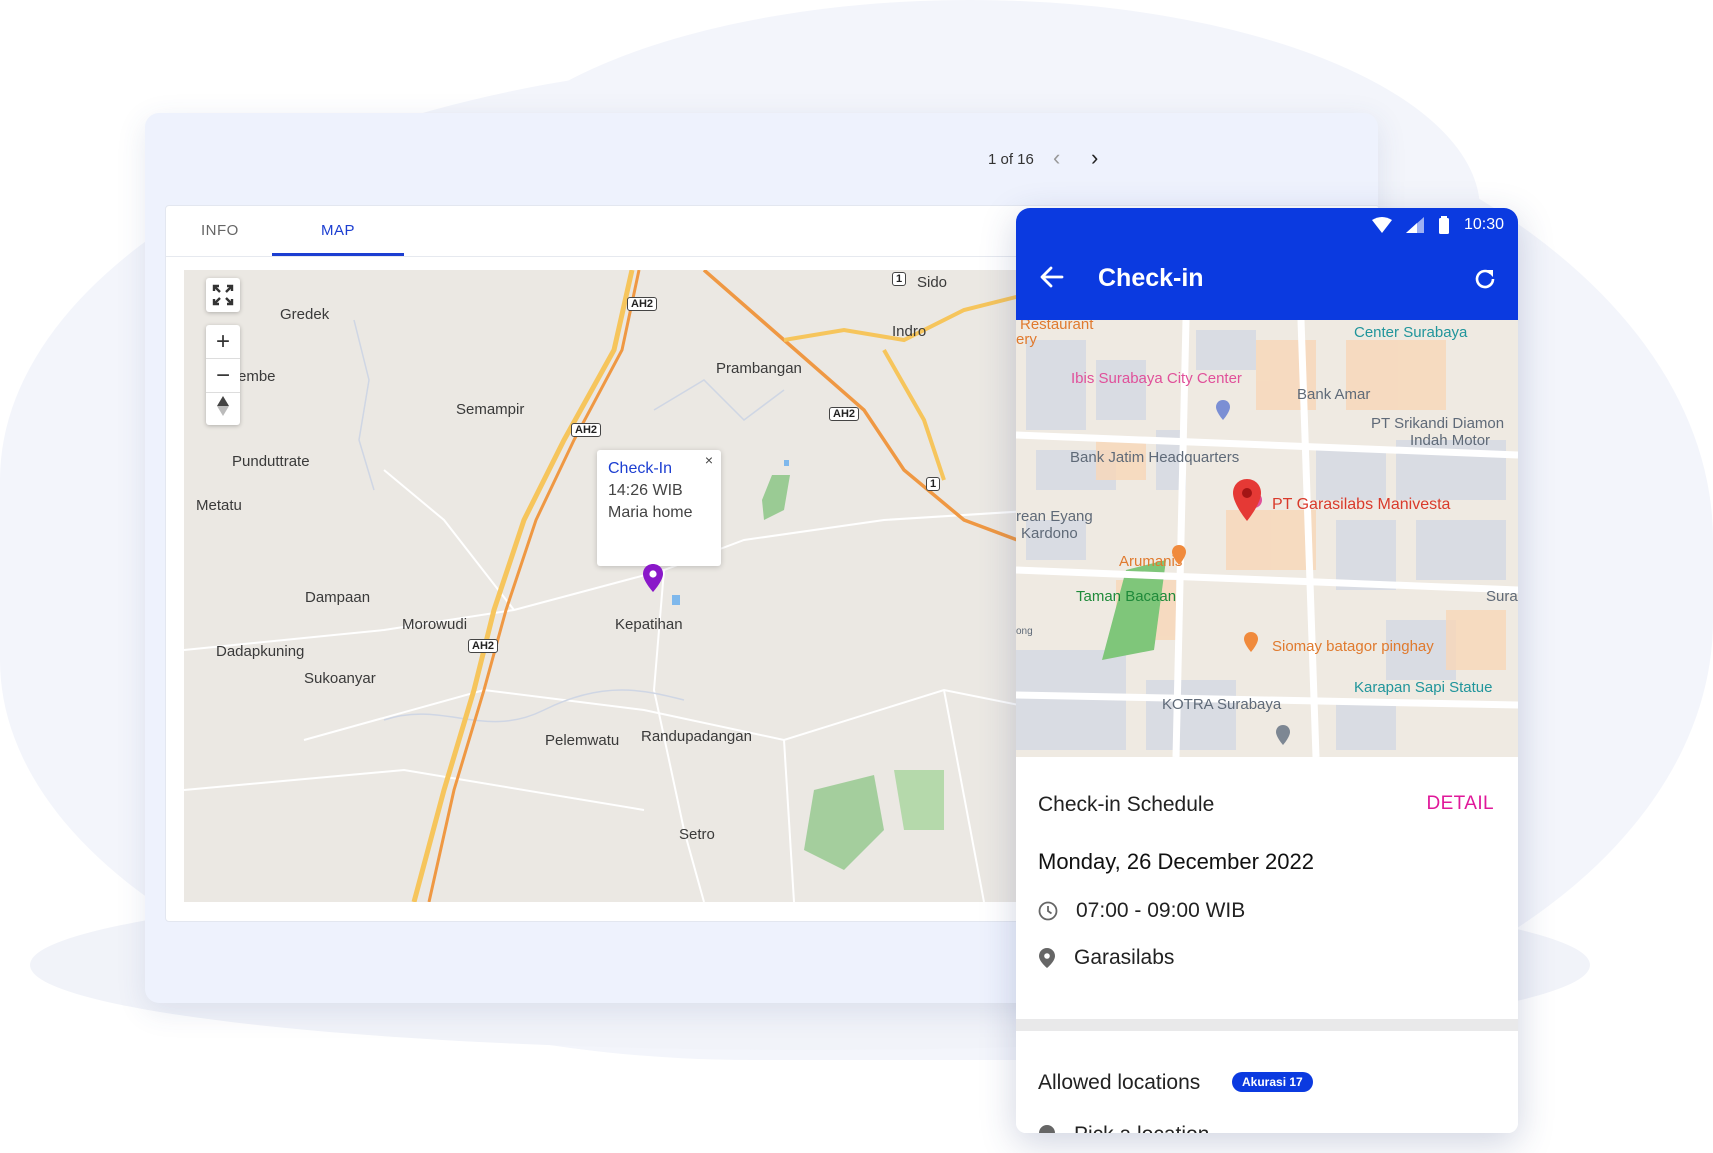 The height and width of the screenshot is (1153, 1713). What do you see at coordinates (1024, 631) in the screenshot?
I see `map-label: ong` at bounding box center [1024, 631].